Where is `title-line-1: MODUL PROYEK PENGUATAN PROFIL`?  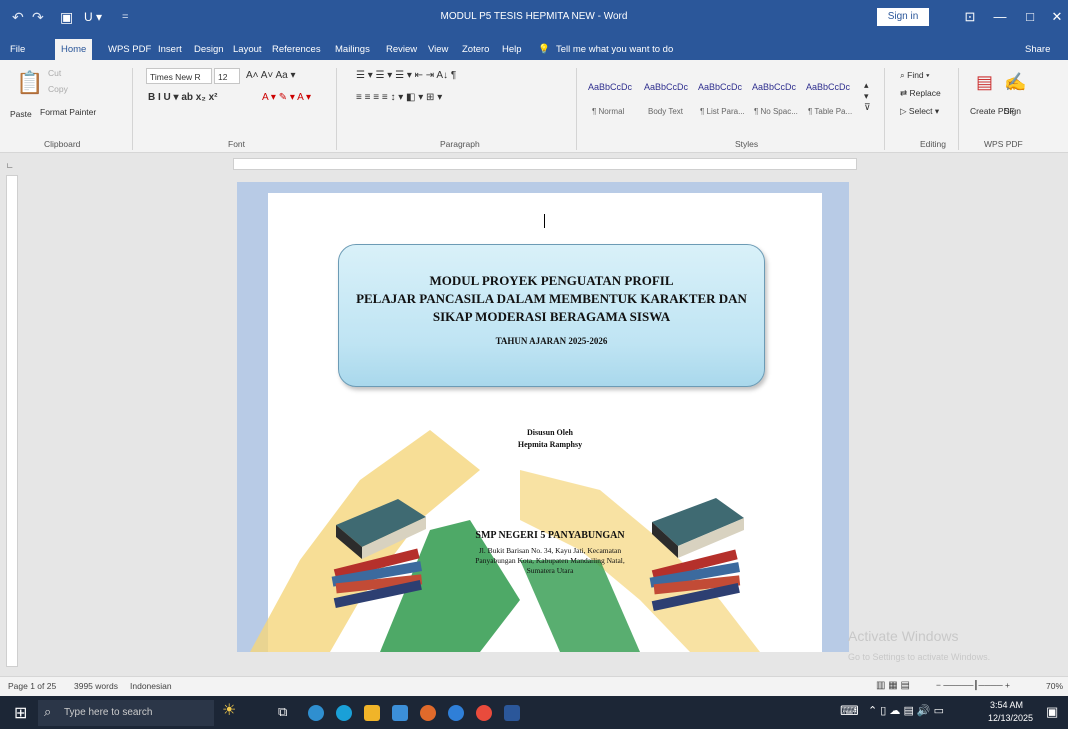
title-line-1: MODUL PROYEK PENGUATAN PROFIL is located at coordinates (551, 280).